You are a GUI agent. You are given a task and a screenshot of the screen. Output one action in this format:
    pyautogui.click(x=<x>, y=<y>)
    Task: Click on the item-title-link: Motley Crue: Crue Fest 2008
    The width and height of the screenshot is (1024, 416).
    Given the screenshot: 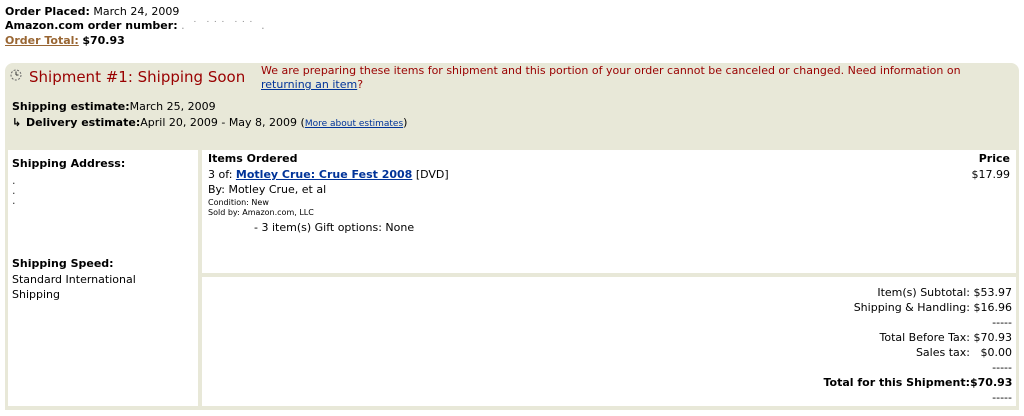 What is the action you would take?
    pyautogui.click(x=324, y=174)
    